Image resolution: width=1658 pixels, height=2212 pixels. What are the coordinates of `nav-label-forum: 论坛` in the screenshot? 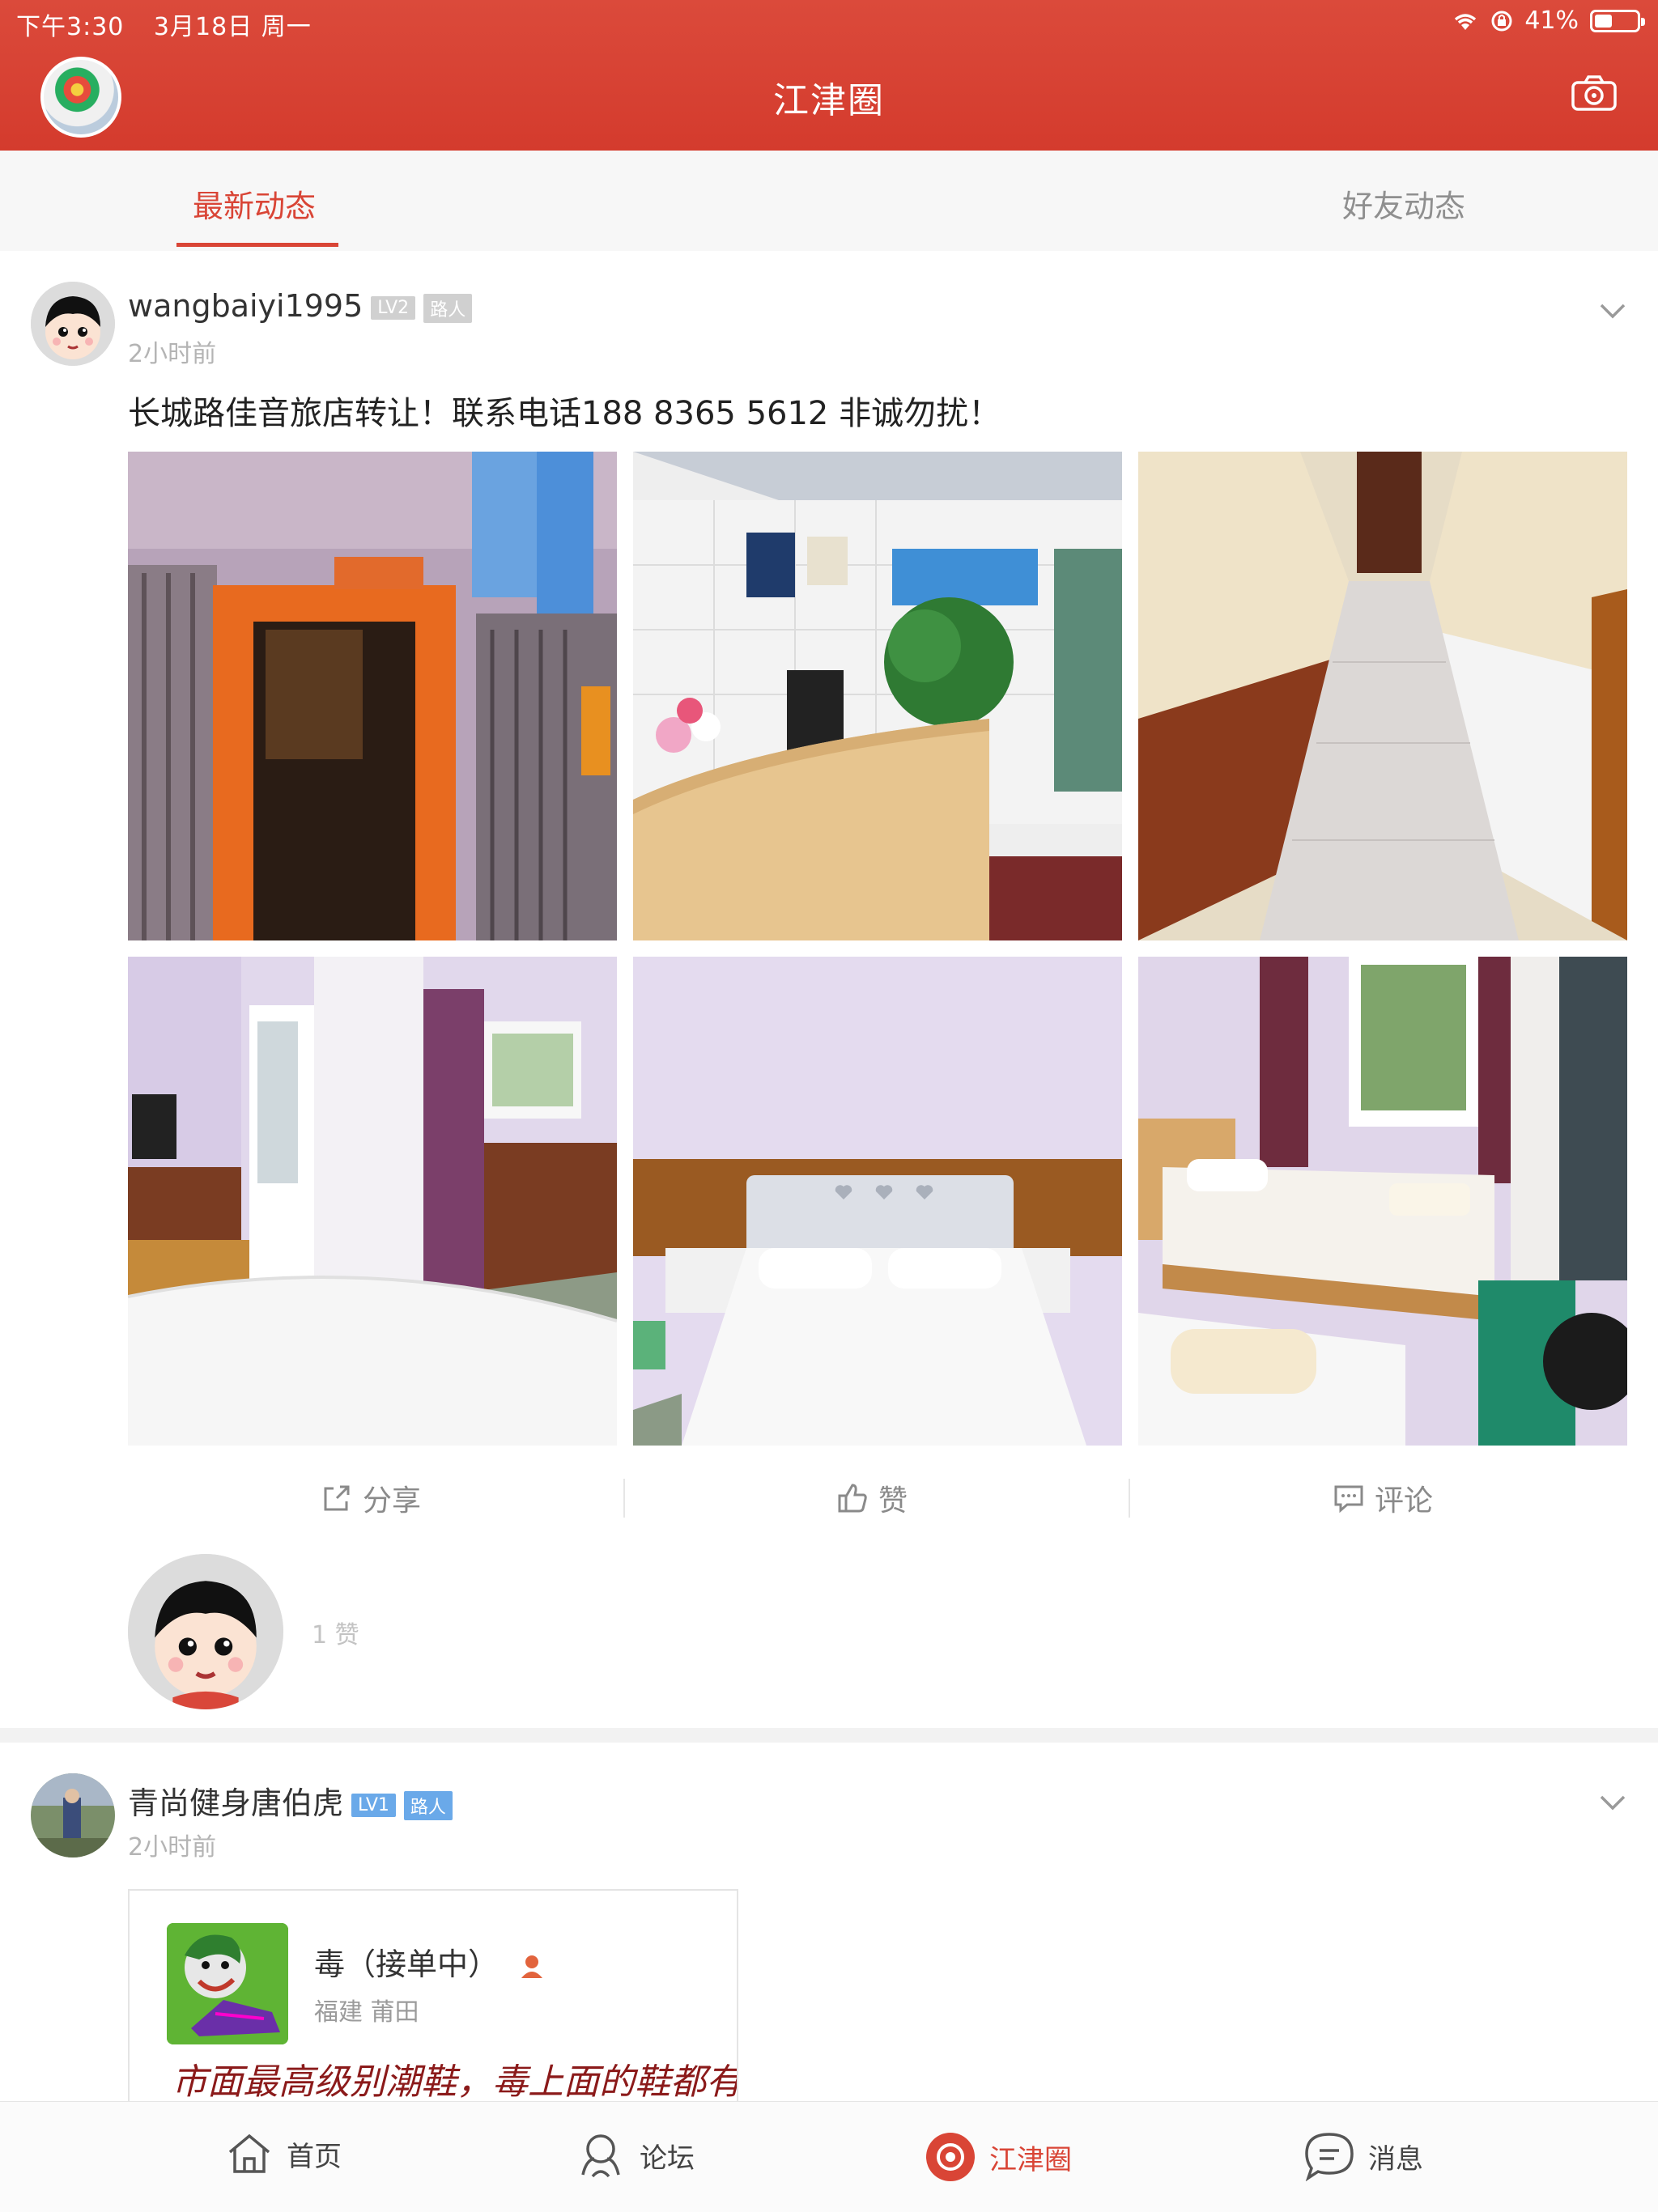 It's located at (667, 2158).